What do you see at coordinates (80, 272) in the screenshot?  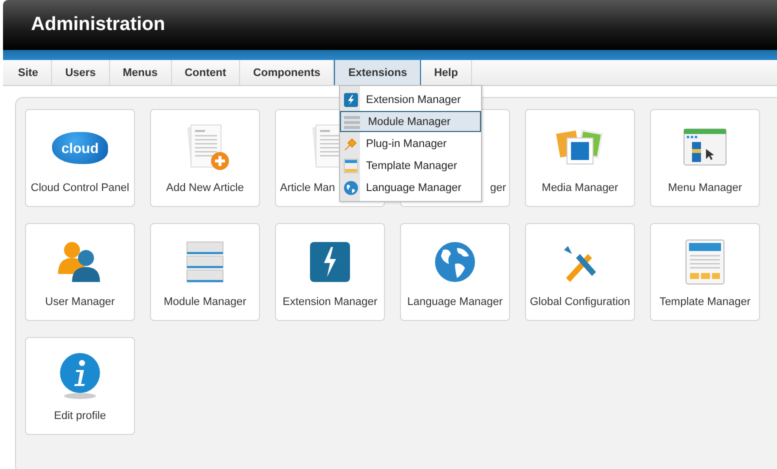 I see `dashboard-tile: User Manager` at bounding box center [80, 272].